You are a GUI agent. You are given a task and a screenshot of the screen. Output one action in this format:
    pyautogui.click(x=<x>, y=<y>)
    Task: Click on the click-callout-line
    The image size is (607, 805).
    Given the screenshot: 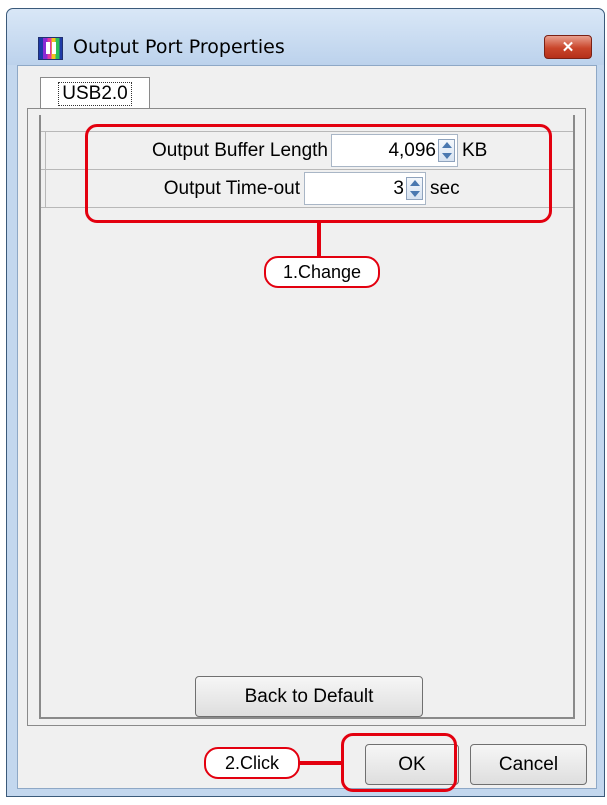 What is the action you would take?
    pyautogui.click(x=320, y=763)
    